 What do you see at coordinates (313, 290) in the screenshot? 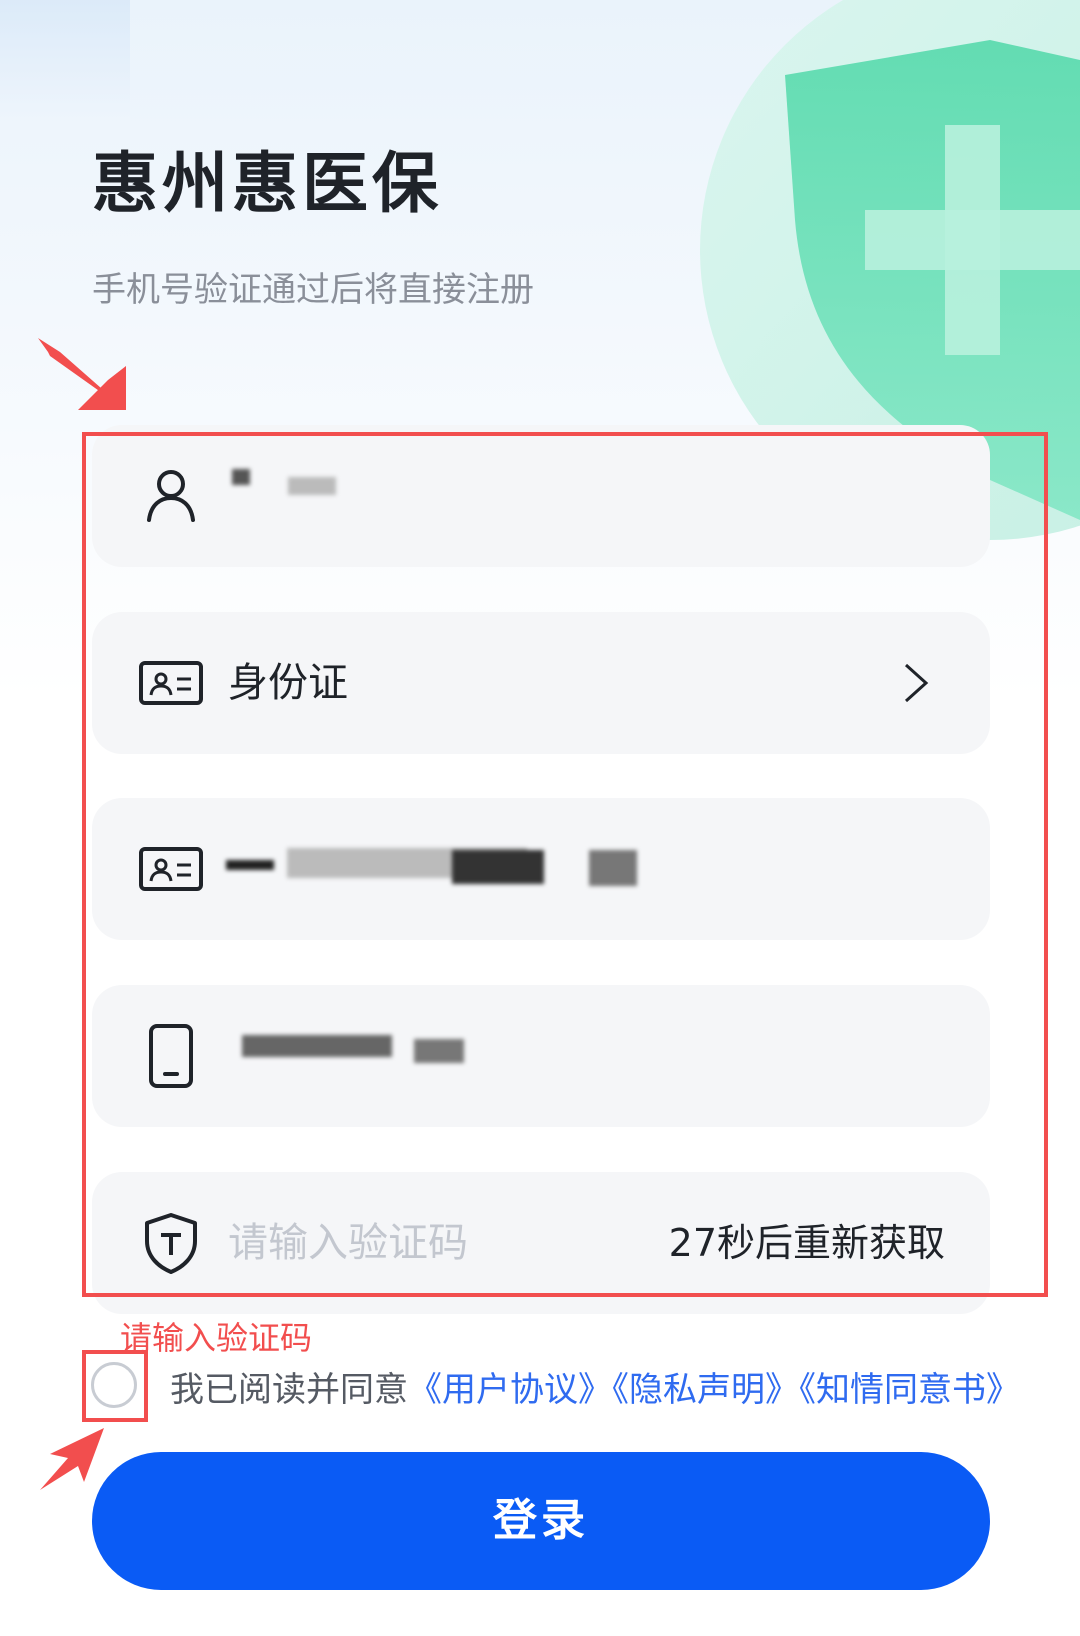
I see `page-subtitle: 手机号验证通过后将直接注册` at bounding box center [313, 290].